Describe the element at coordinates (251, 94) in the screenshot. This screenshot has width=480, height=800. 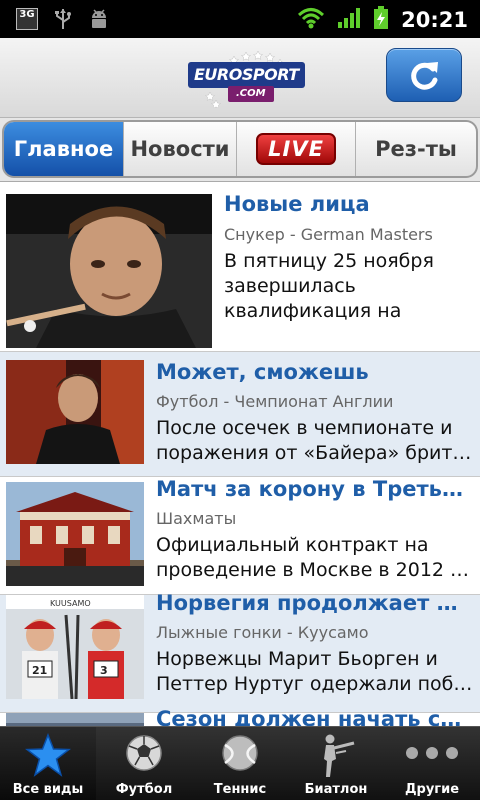
I see `logo-domain: .COM` at that location.